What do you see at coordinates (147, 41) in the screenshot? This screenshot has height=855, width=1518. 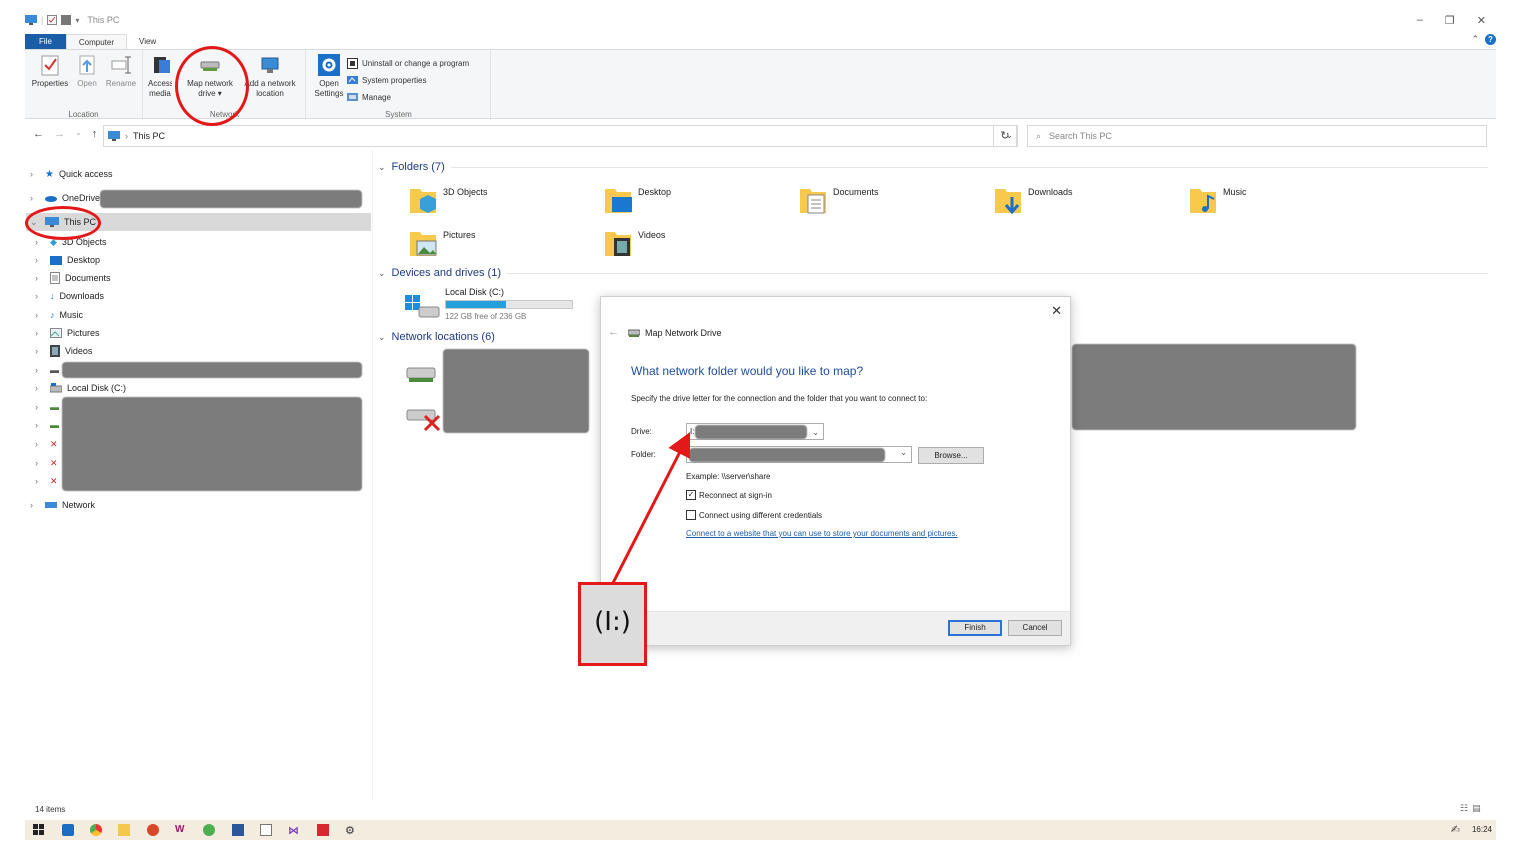 I see `tab-view: View` at bounding box center [147, 41].